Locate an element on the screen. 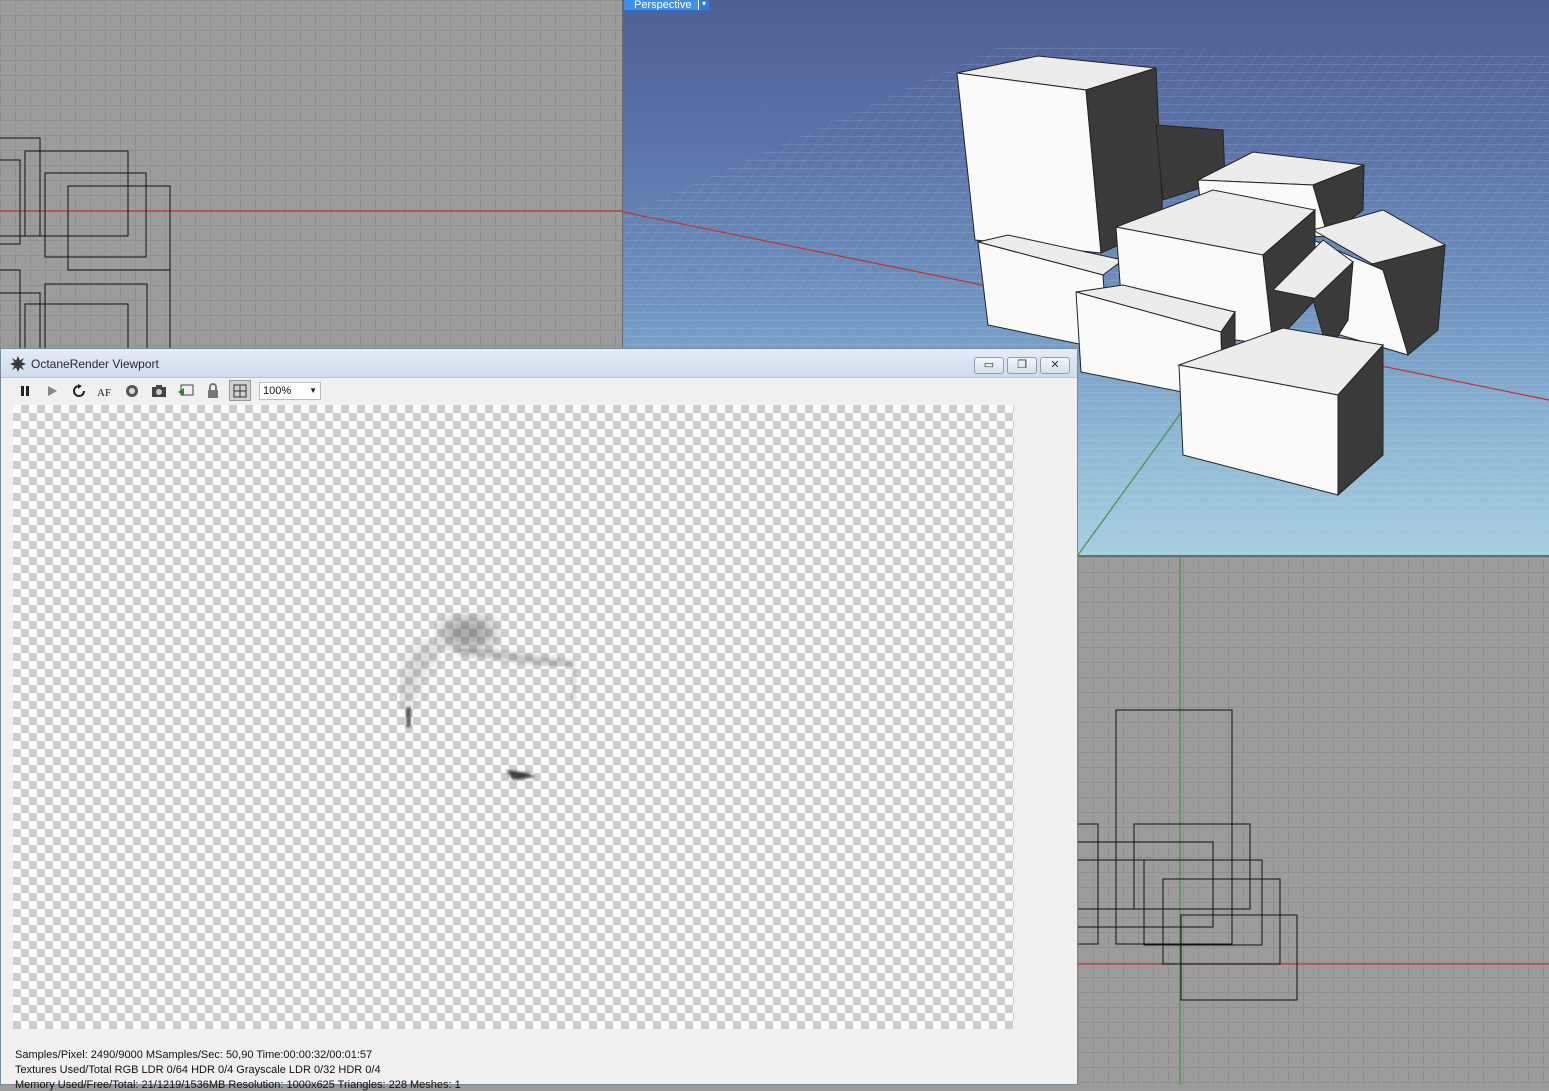  zoom-select: 100% ▼ is located at coordinates (290, 391).